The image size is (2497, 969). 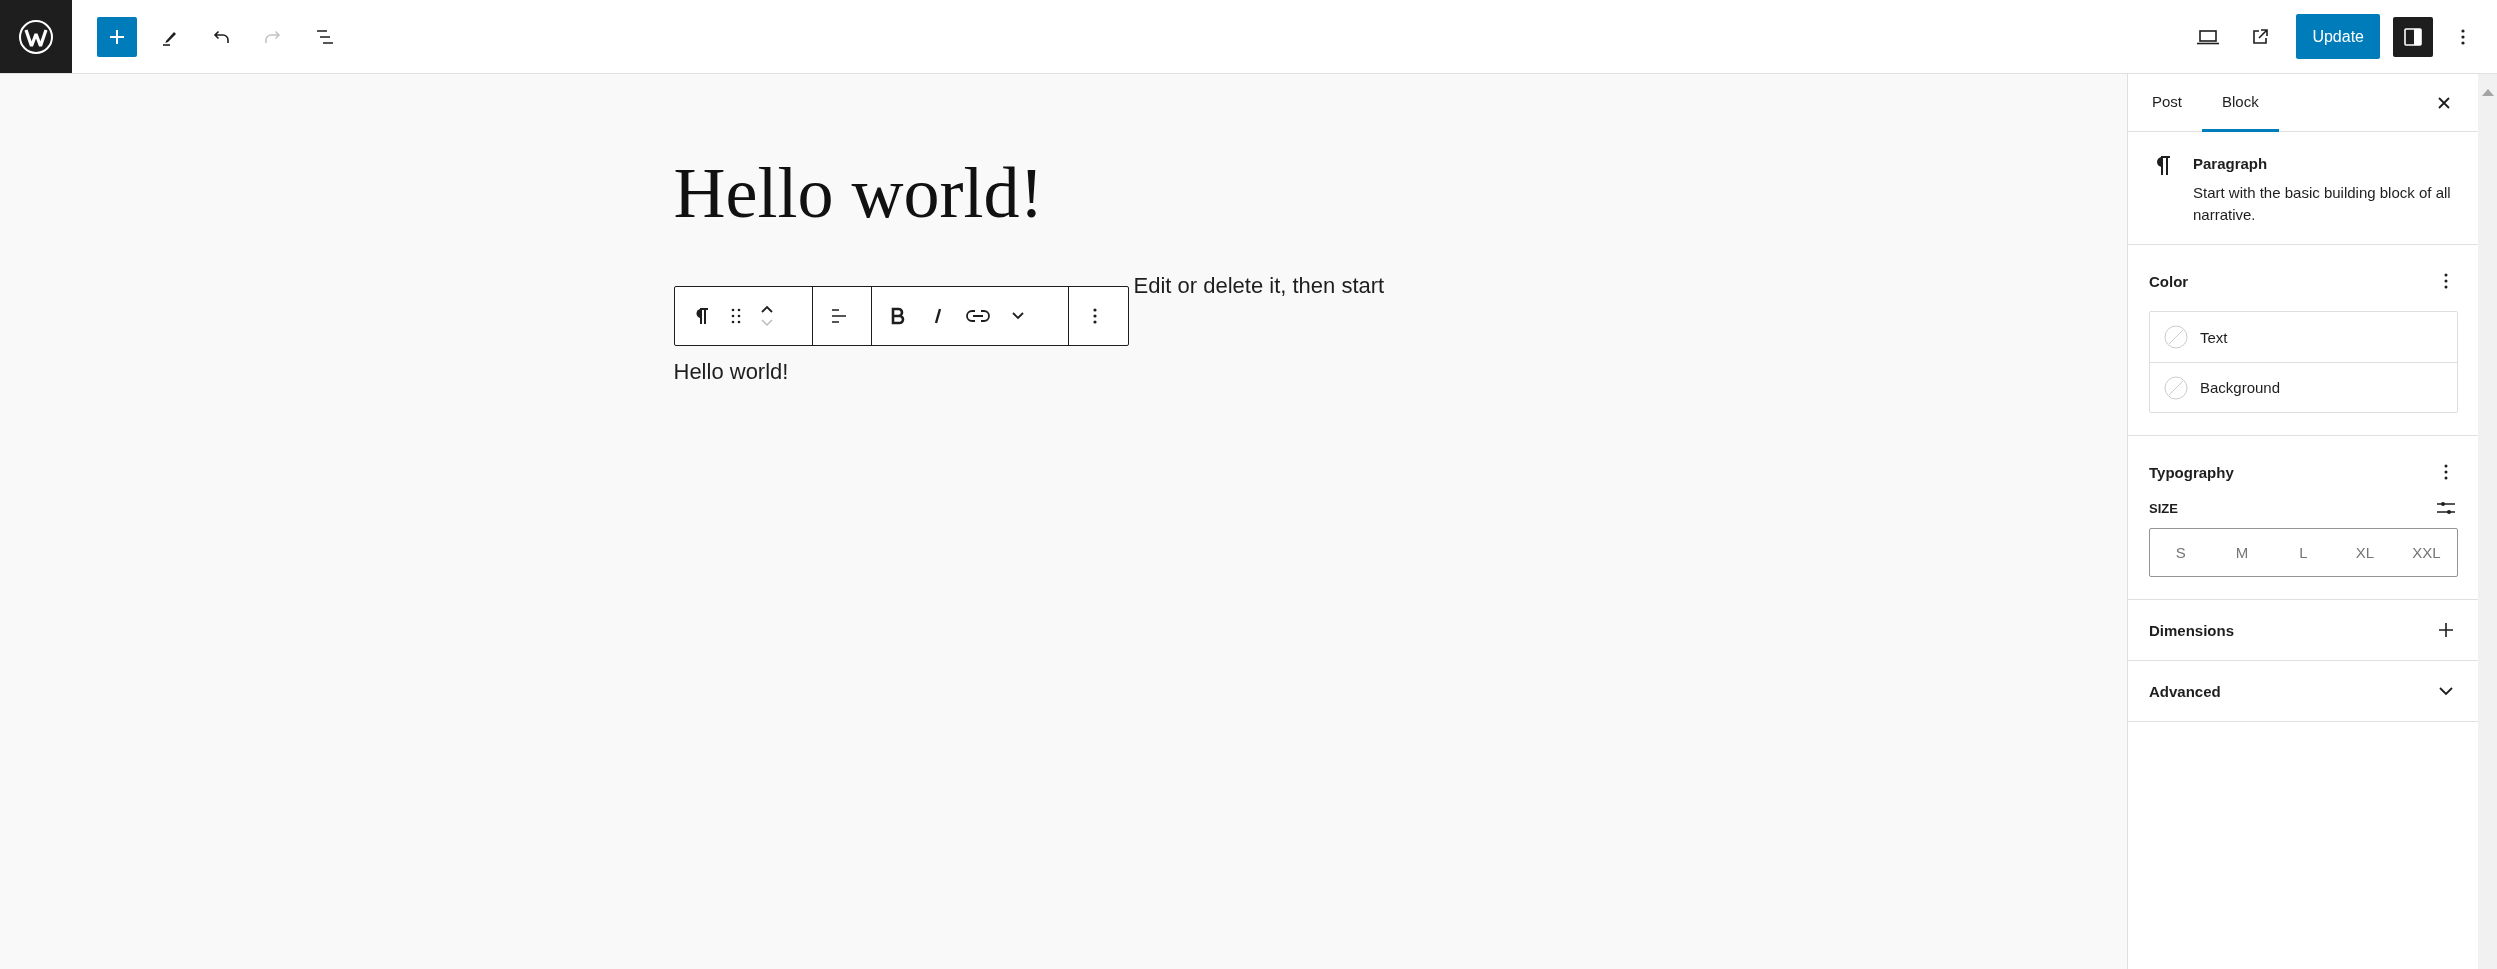 I want to click on post-title: Hello world!, so click(x=1063, y=193).